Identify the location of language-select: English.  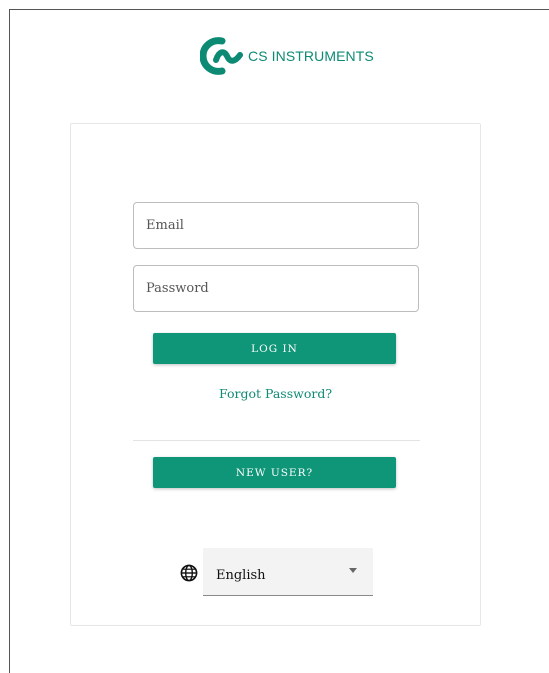
(288, 572).